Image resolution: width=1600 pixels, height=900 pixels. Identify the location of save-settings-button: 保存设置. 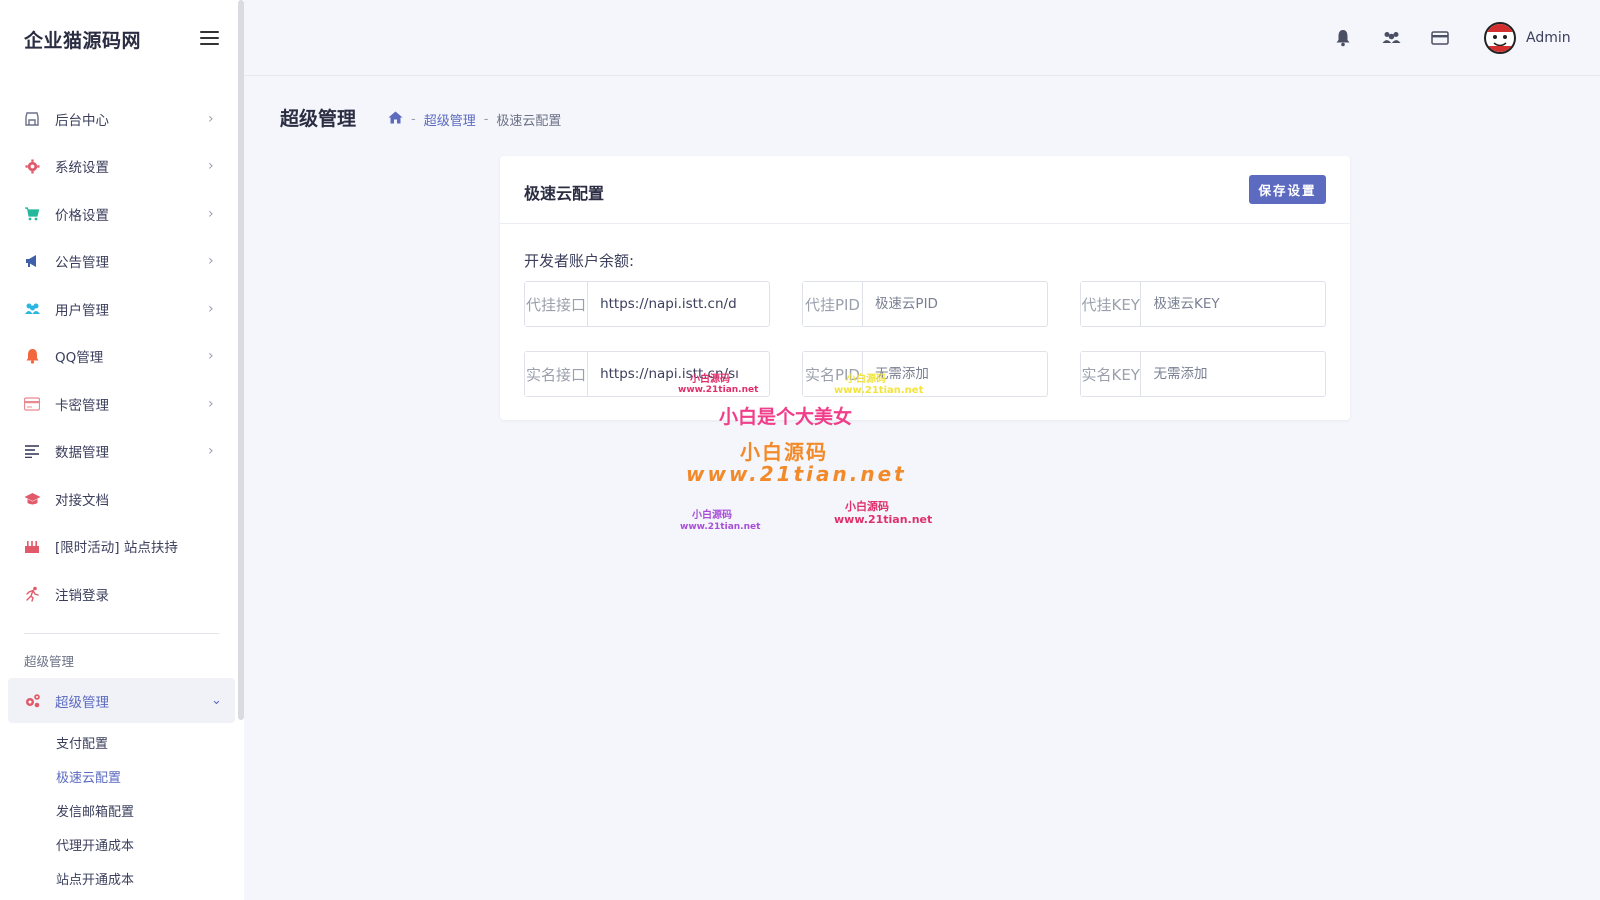
(1287, 189).